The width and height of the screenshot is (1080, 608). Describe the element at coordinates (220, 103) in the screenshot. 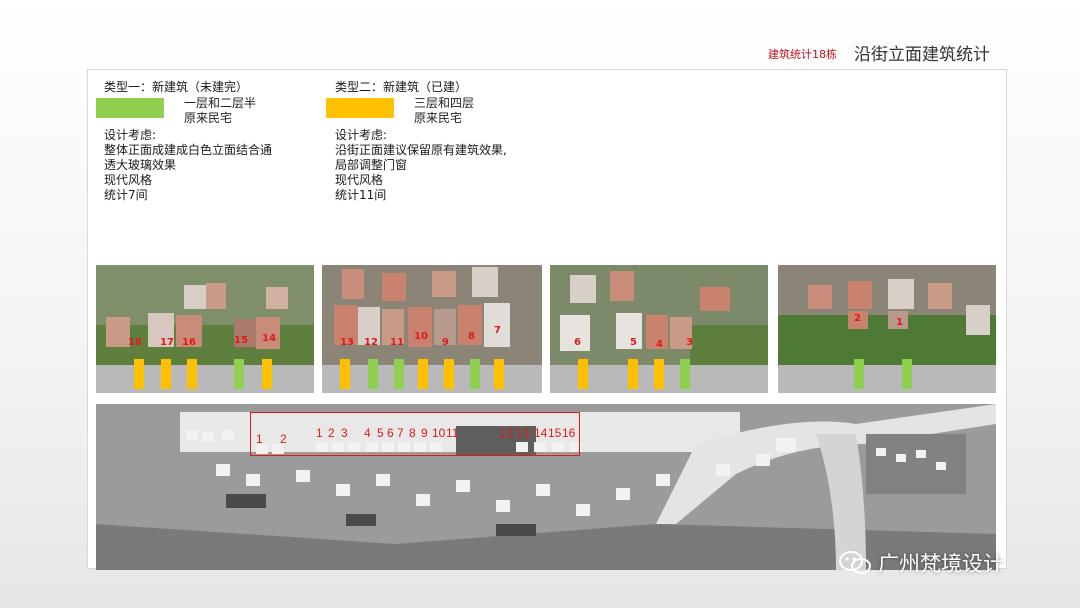

I see `type1-legend-line1: 一层和二层半` at that location.